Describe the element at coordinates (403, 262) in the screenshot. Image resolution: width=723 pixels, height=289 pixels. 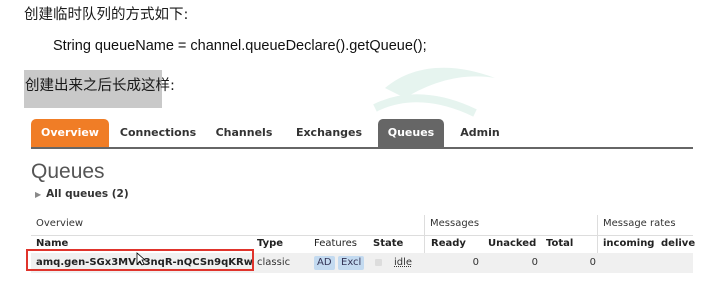
I see `queue-state: idle` at that location.